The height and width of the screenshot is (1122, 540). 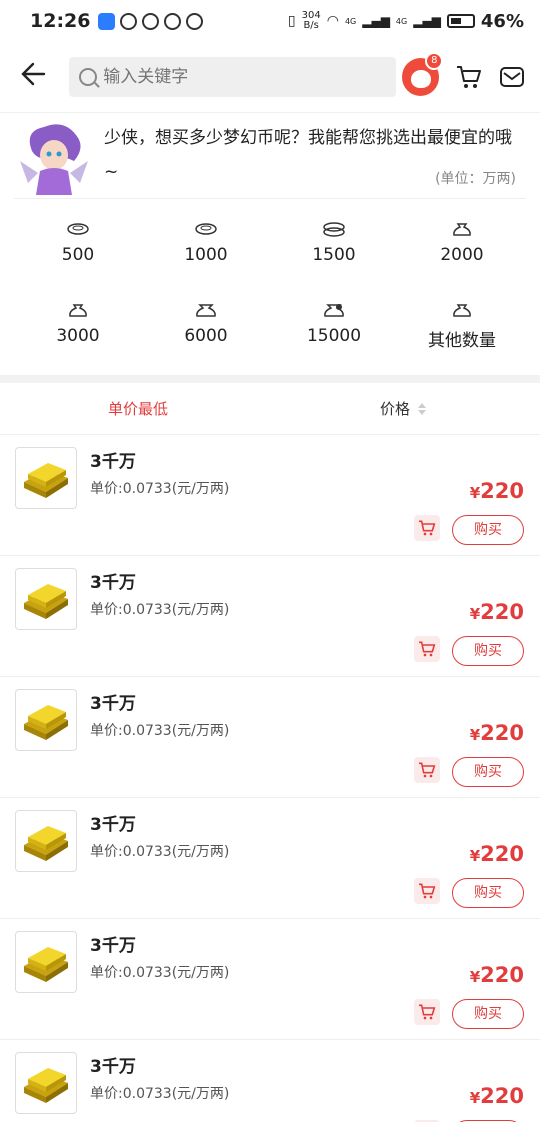 I want to click on amount-label: 3000, so click(x=78, y=336).